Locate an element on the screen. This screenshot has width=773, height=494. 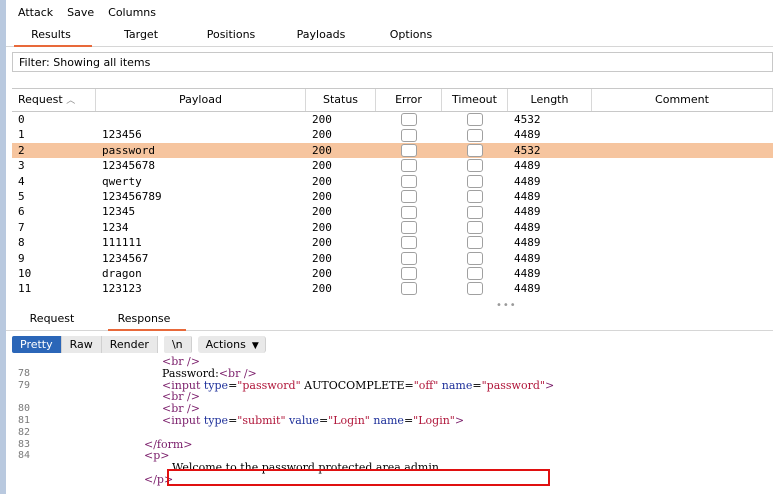
tab-payloads: Payloads is located at coordinates (321, 35).